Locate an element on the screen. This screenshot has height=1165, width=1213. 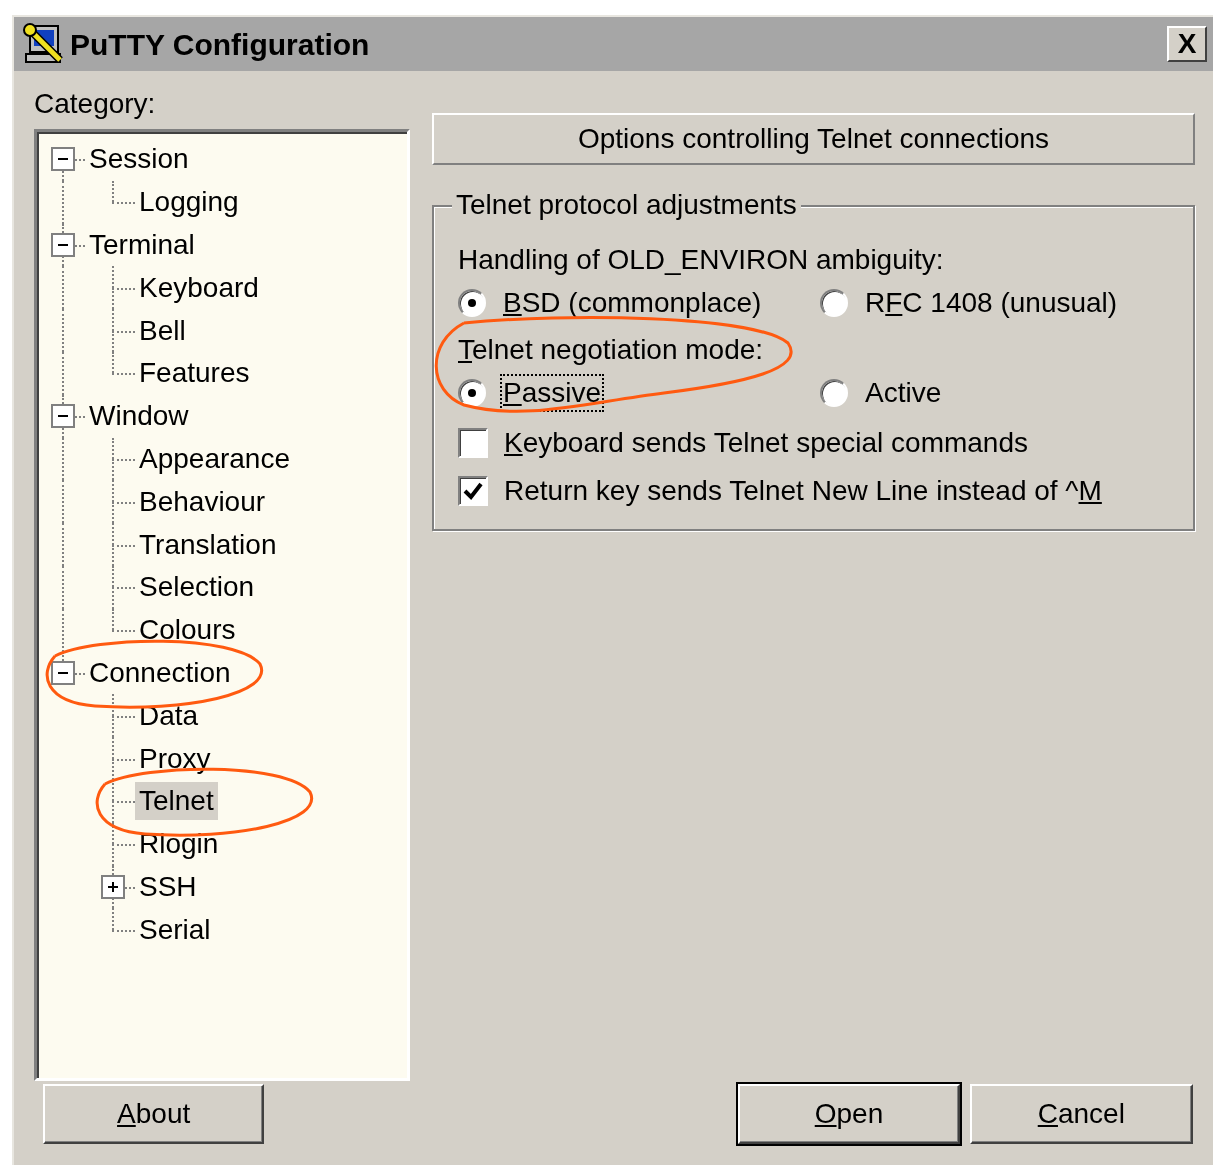
tree-item: SSH is located at coordinates (168, 886).